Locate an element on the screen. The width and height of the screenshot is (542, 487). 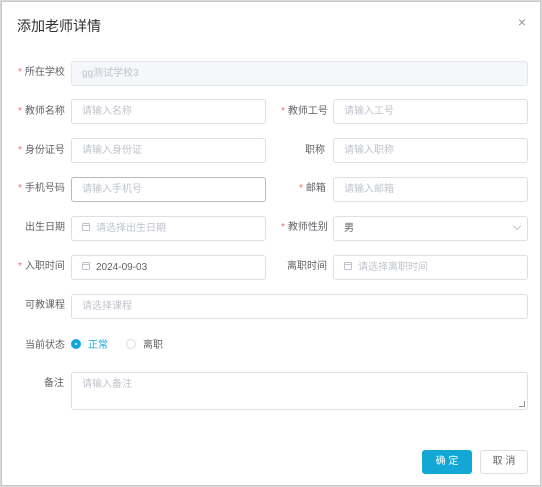
close-icon: × is located at coordinates (522, 22).